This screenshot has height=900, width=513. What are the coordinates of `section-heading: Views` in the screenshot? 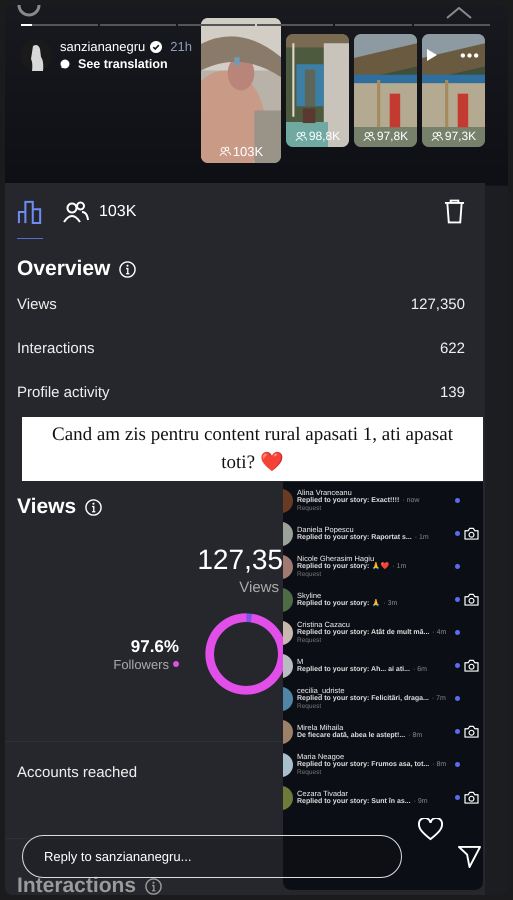 It's located at (46, 507).